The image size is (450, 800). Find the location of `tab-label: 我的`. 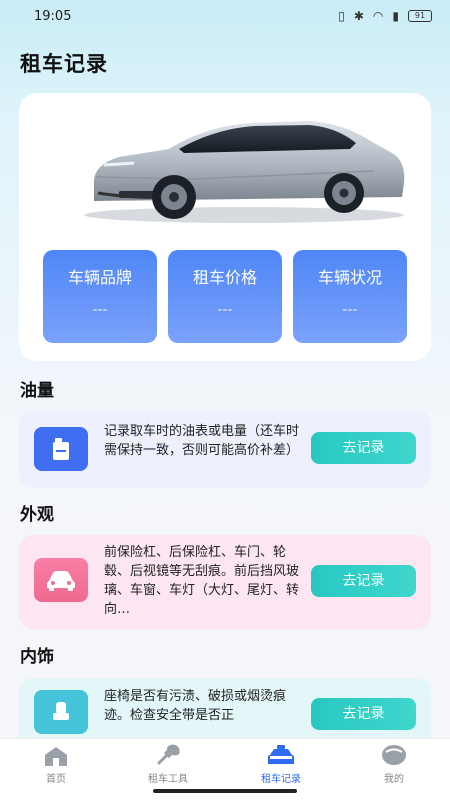

tab-label: 我的 is located at coordinates (394, 779).